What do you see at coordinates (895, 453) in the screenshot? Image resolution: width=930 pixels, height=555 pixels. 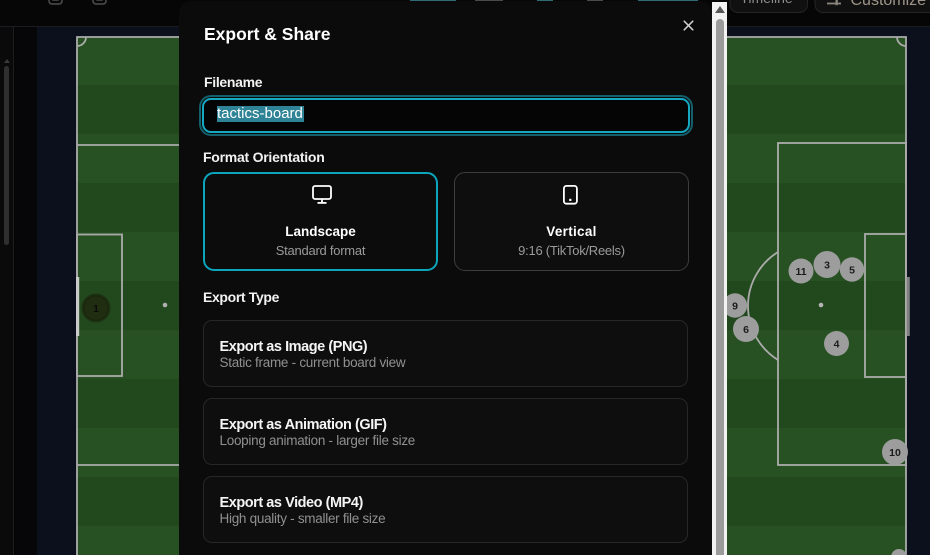 I see `svg-text: 10` at bounding box center [895, 453].